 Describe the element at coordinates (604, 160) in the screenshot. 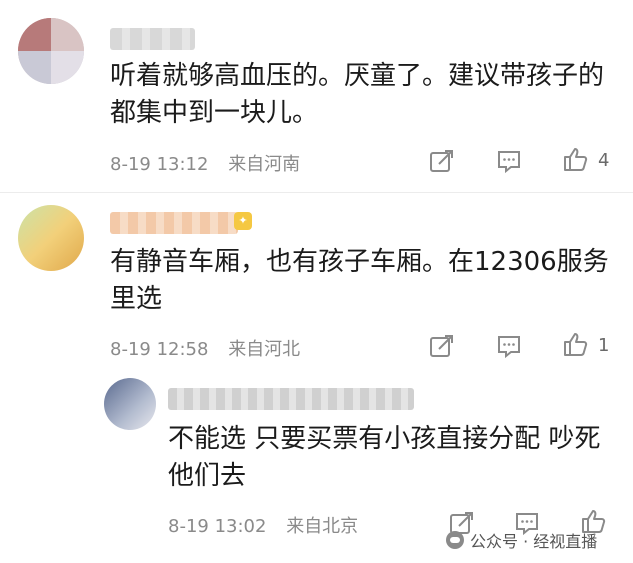

I see `like-count: 4` at that location.